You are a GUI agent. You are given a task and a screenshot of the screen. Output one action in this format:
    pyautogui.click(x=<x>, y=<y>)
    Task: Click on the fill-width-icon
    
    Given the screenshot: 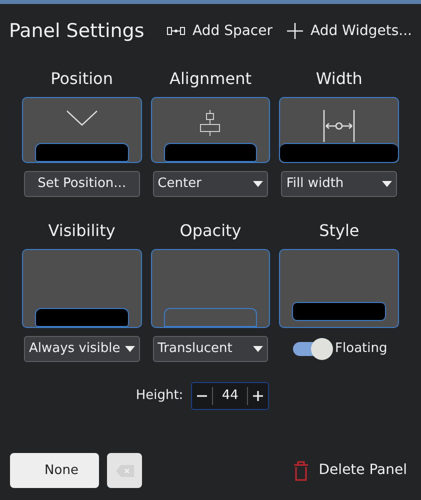 What is the action you would take?
    pyautogui.click(x=339, y=126)
    